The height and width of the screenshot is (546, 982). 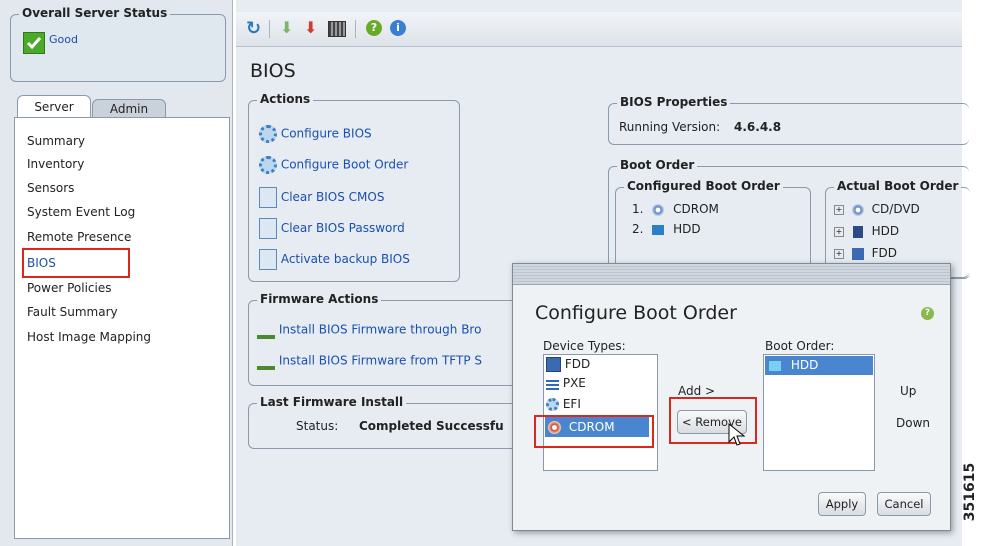 I want to click on configure-bios-link: Configure BIOS, so click(x=315, y=134).